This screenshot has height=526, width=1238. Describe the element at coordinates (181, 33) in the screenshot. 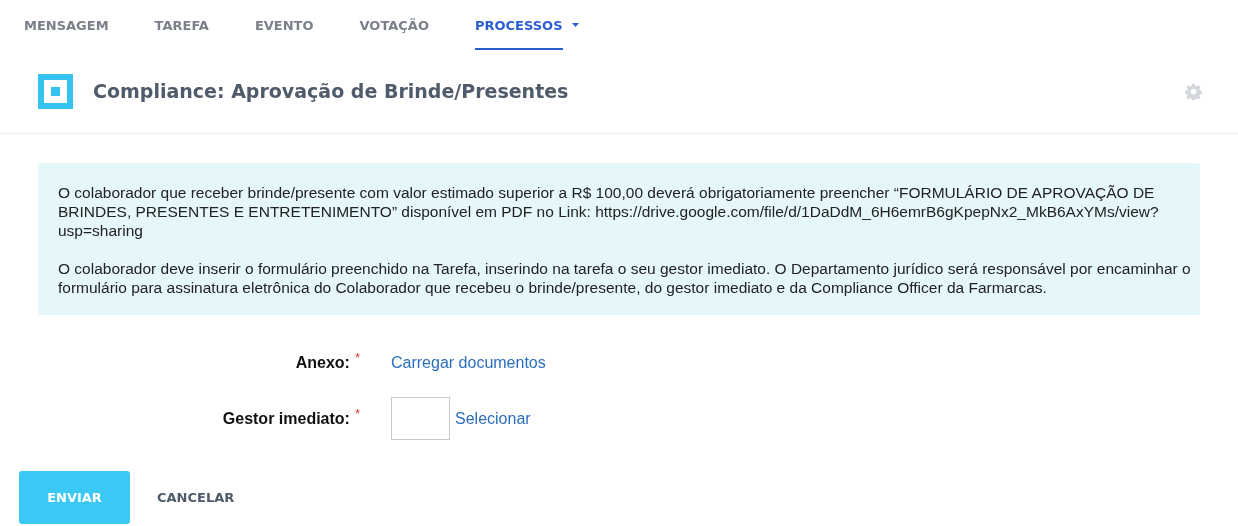

I see `tab: TAREFA` at that location.